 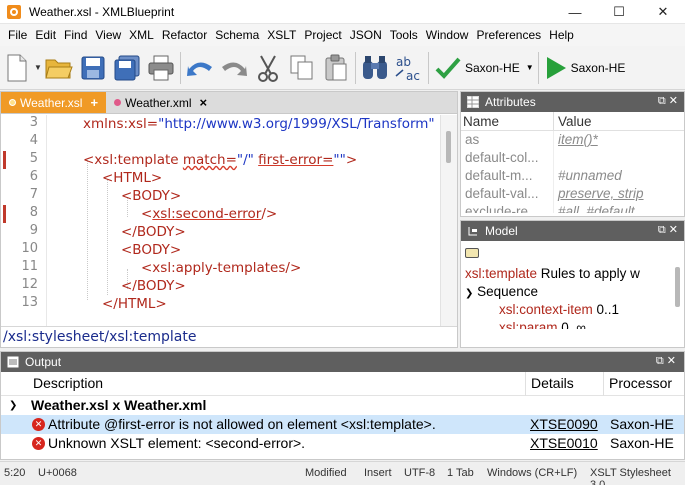 What do you see at coordinates (564, 424) in the screenshot?
I see `error-code-link: XTSE0090` at bounding box center [564, 424].